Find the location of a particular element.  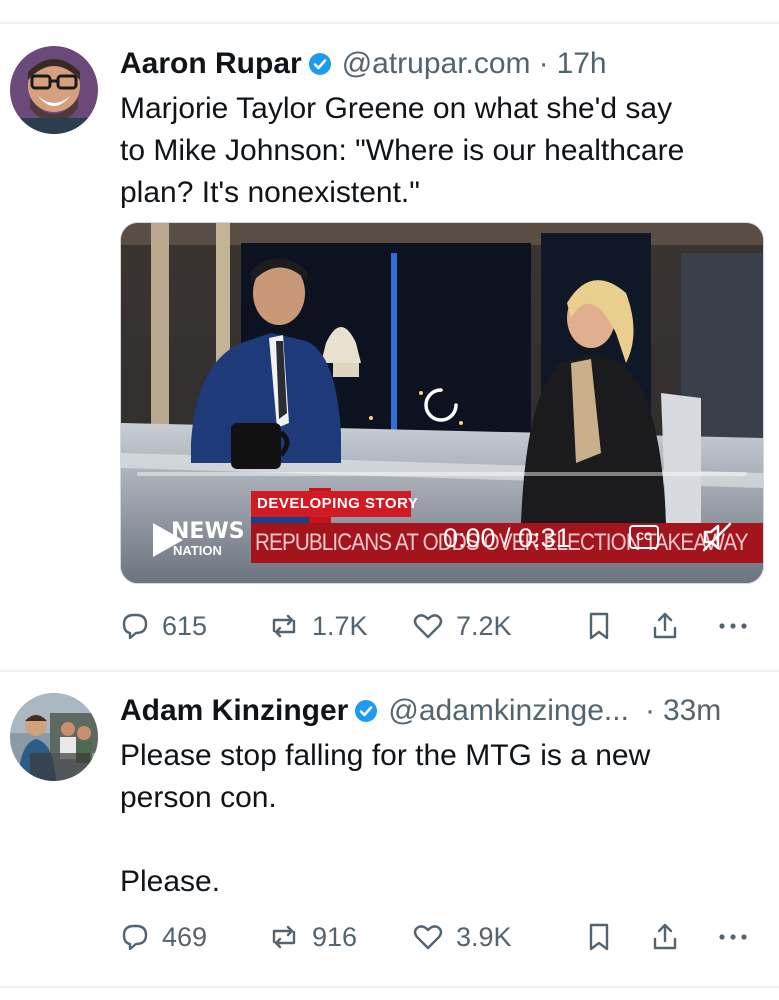

mute-button is located at coordinates (717, 539).